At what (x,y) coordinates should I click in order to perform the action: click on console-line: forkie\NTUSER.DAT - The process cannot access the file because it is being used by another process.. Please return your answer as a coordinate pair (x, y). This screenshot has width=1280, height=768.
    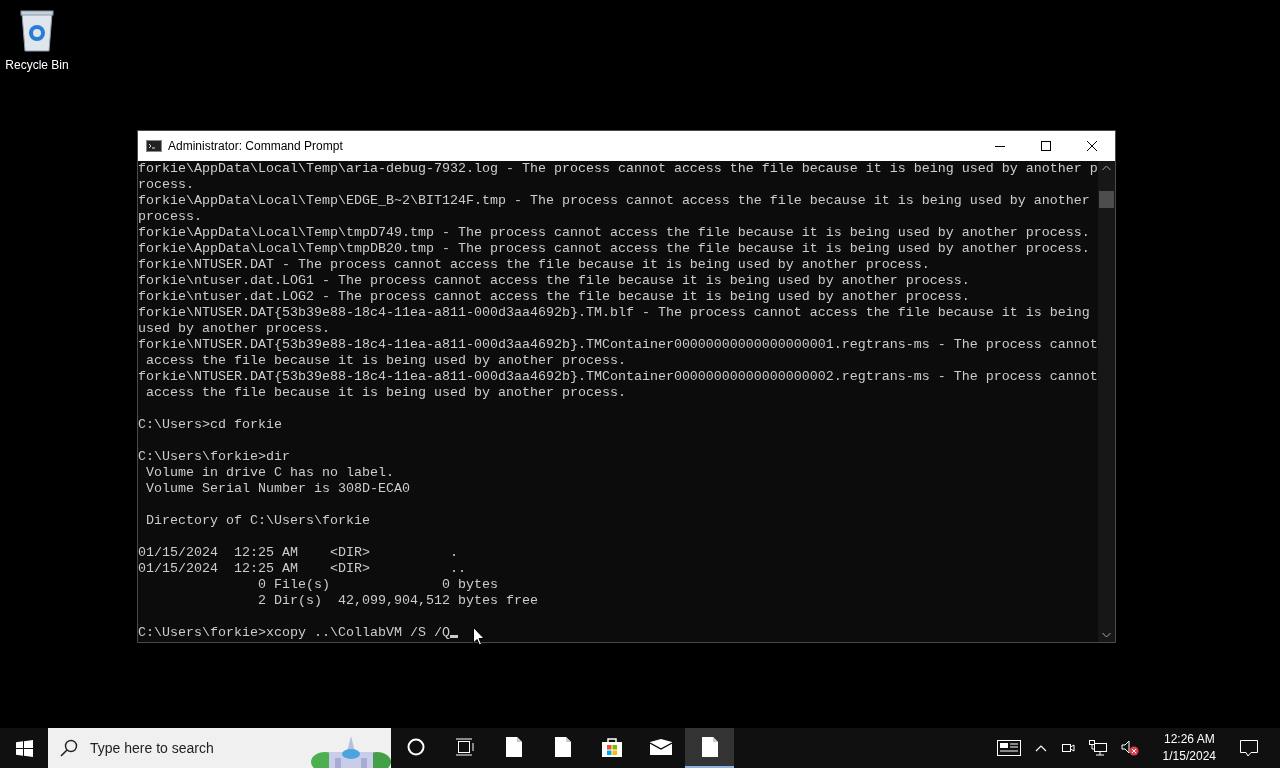
    Looking at the image, I should click on (534, 264).